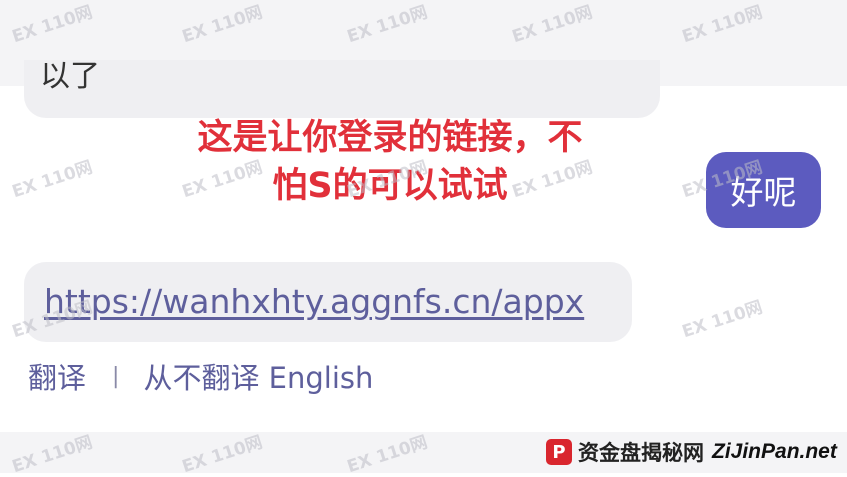  What do you see at coordinates (390, 138) in the screenshot?
I see `annotation-line-1: 这是让你登录的链接，不` at bounding box center [390, 138].